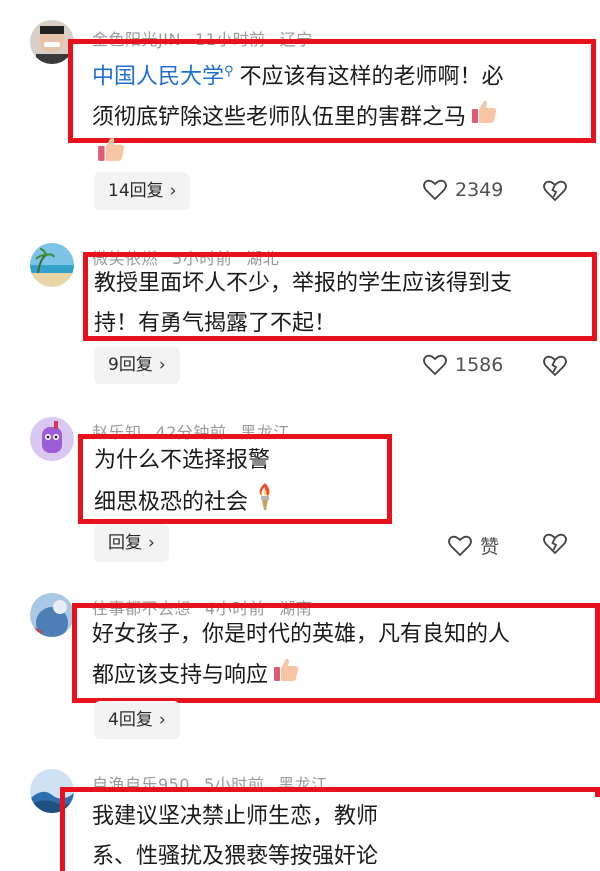 The width and height of the screenshot is (600, 871). I want to click on like-button: 赞, so click(473, 545).